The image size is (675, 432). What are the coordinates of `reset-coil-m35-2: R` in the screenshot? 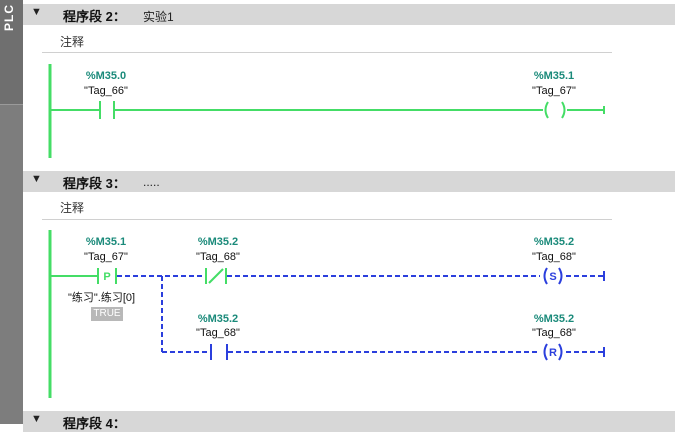 It's located at (553, 352).